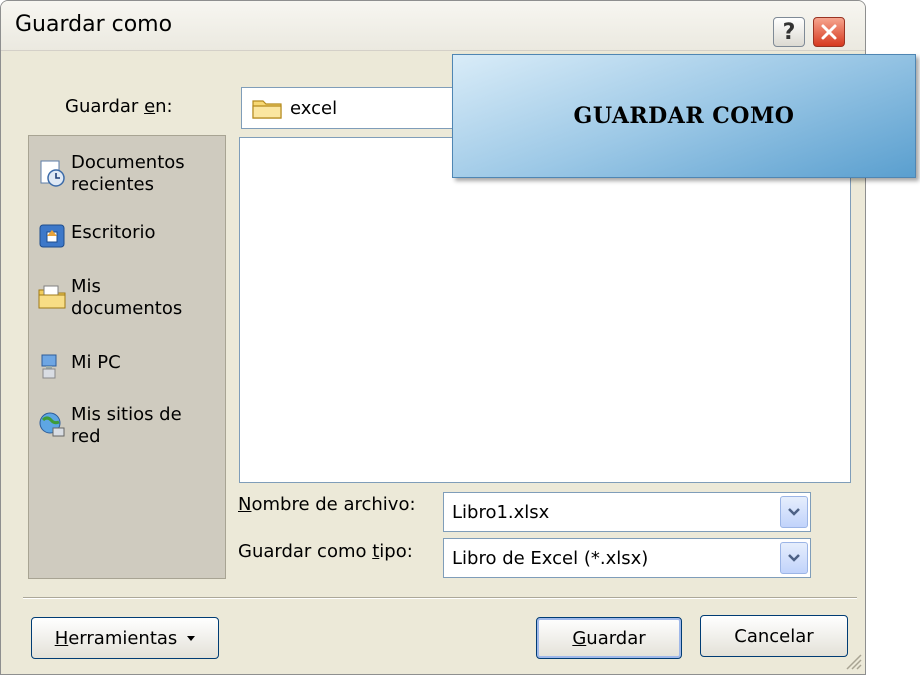  I want to click on close-button, so click(829, 32).